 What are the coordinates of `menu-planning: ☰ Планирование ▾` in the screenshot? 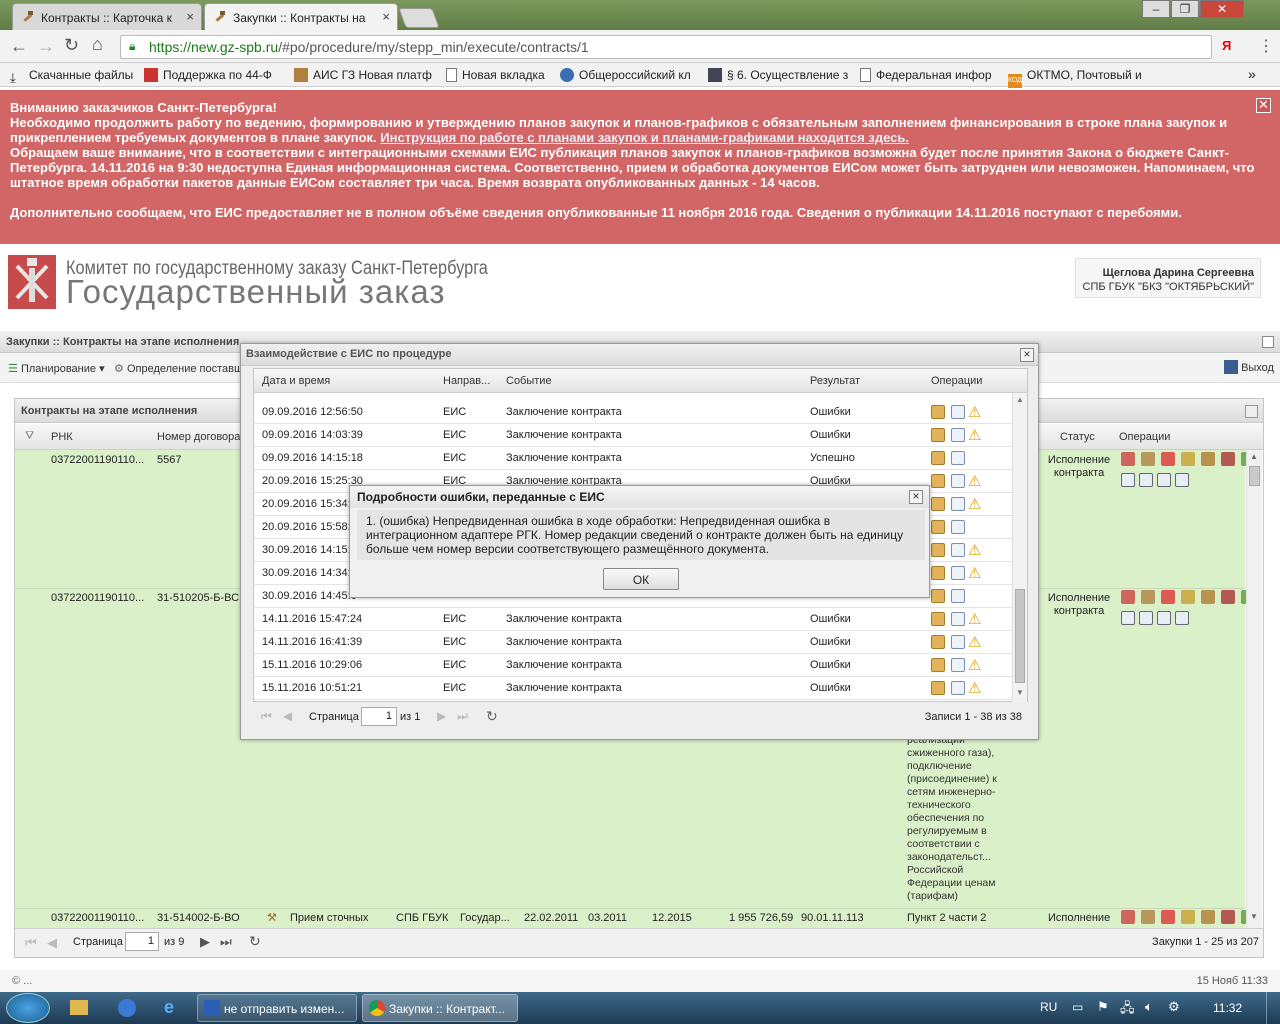 It's located at (56, 368).